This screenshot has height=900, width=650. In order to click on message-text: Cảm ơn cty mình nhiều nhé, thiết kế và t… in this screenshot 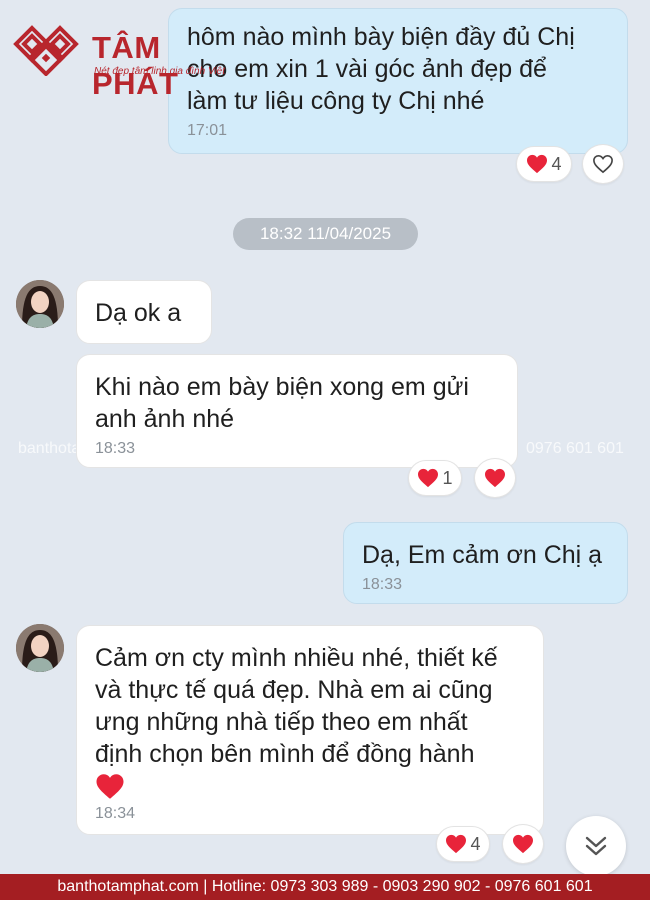, I will do `click(296, 706)`.